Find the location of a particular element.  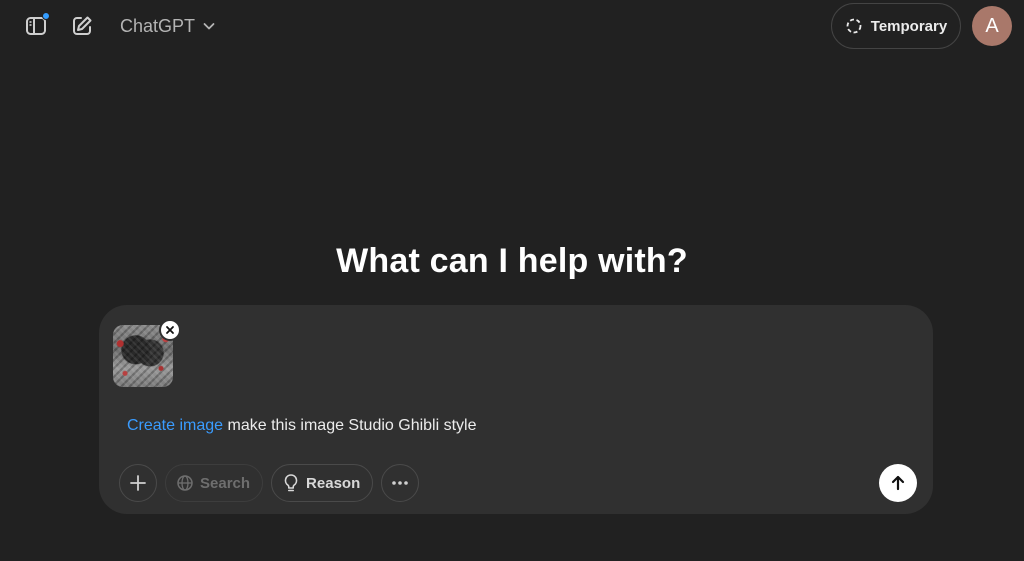

create-image-tag: Create image is located at coordinates (175, 425).